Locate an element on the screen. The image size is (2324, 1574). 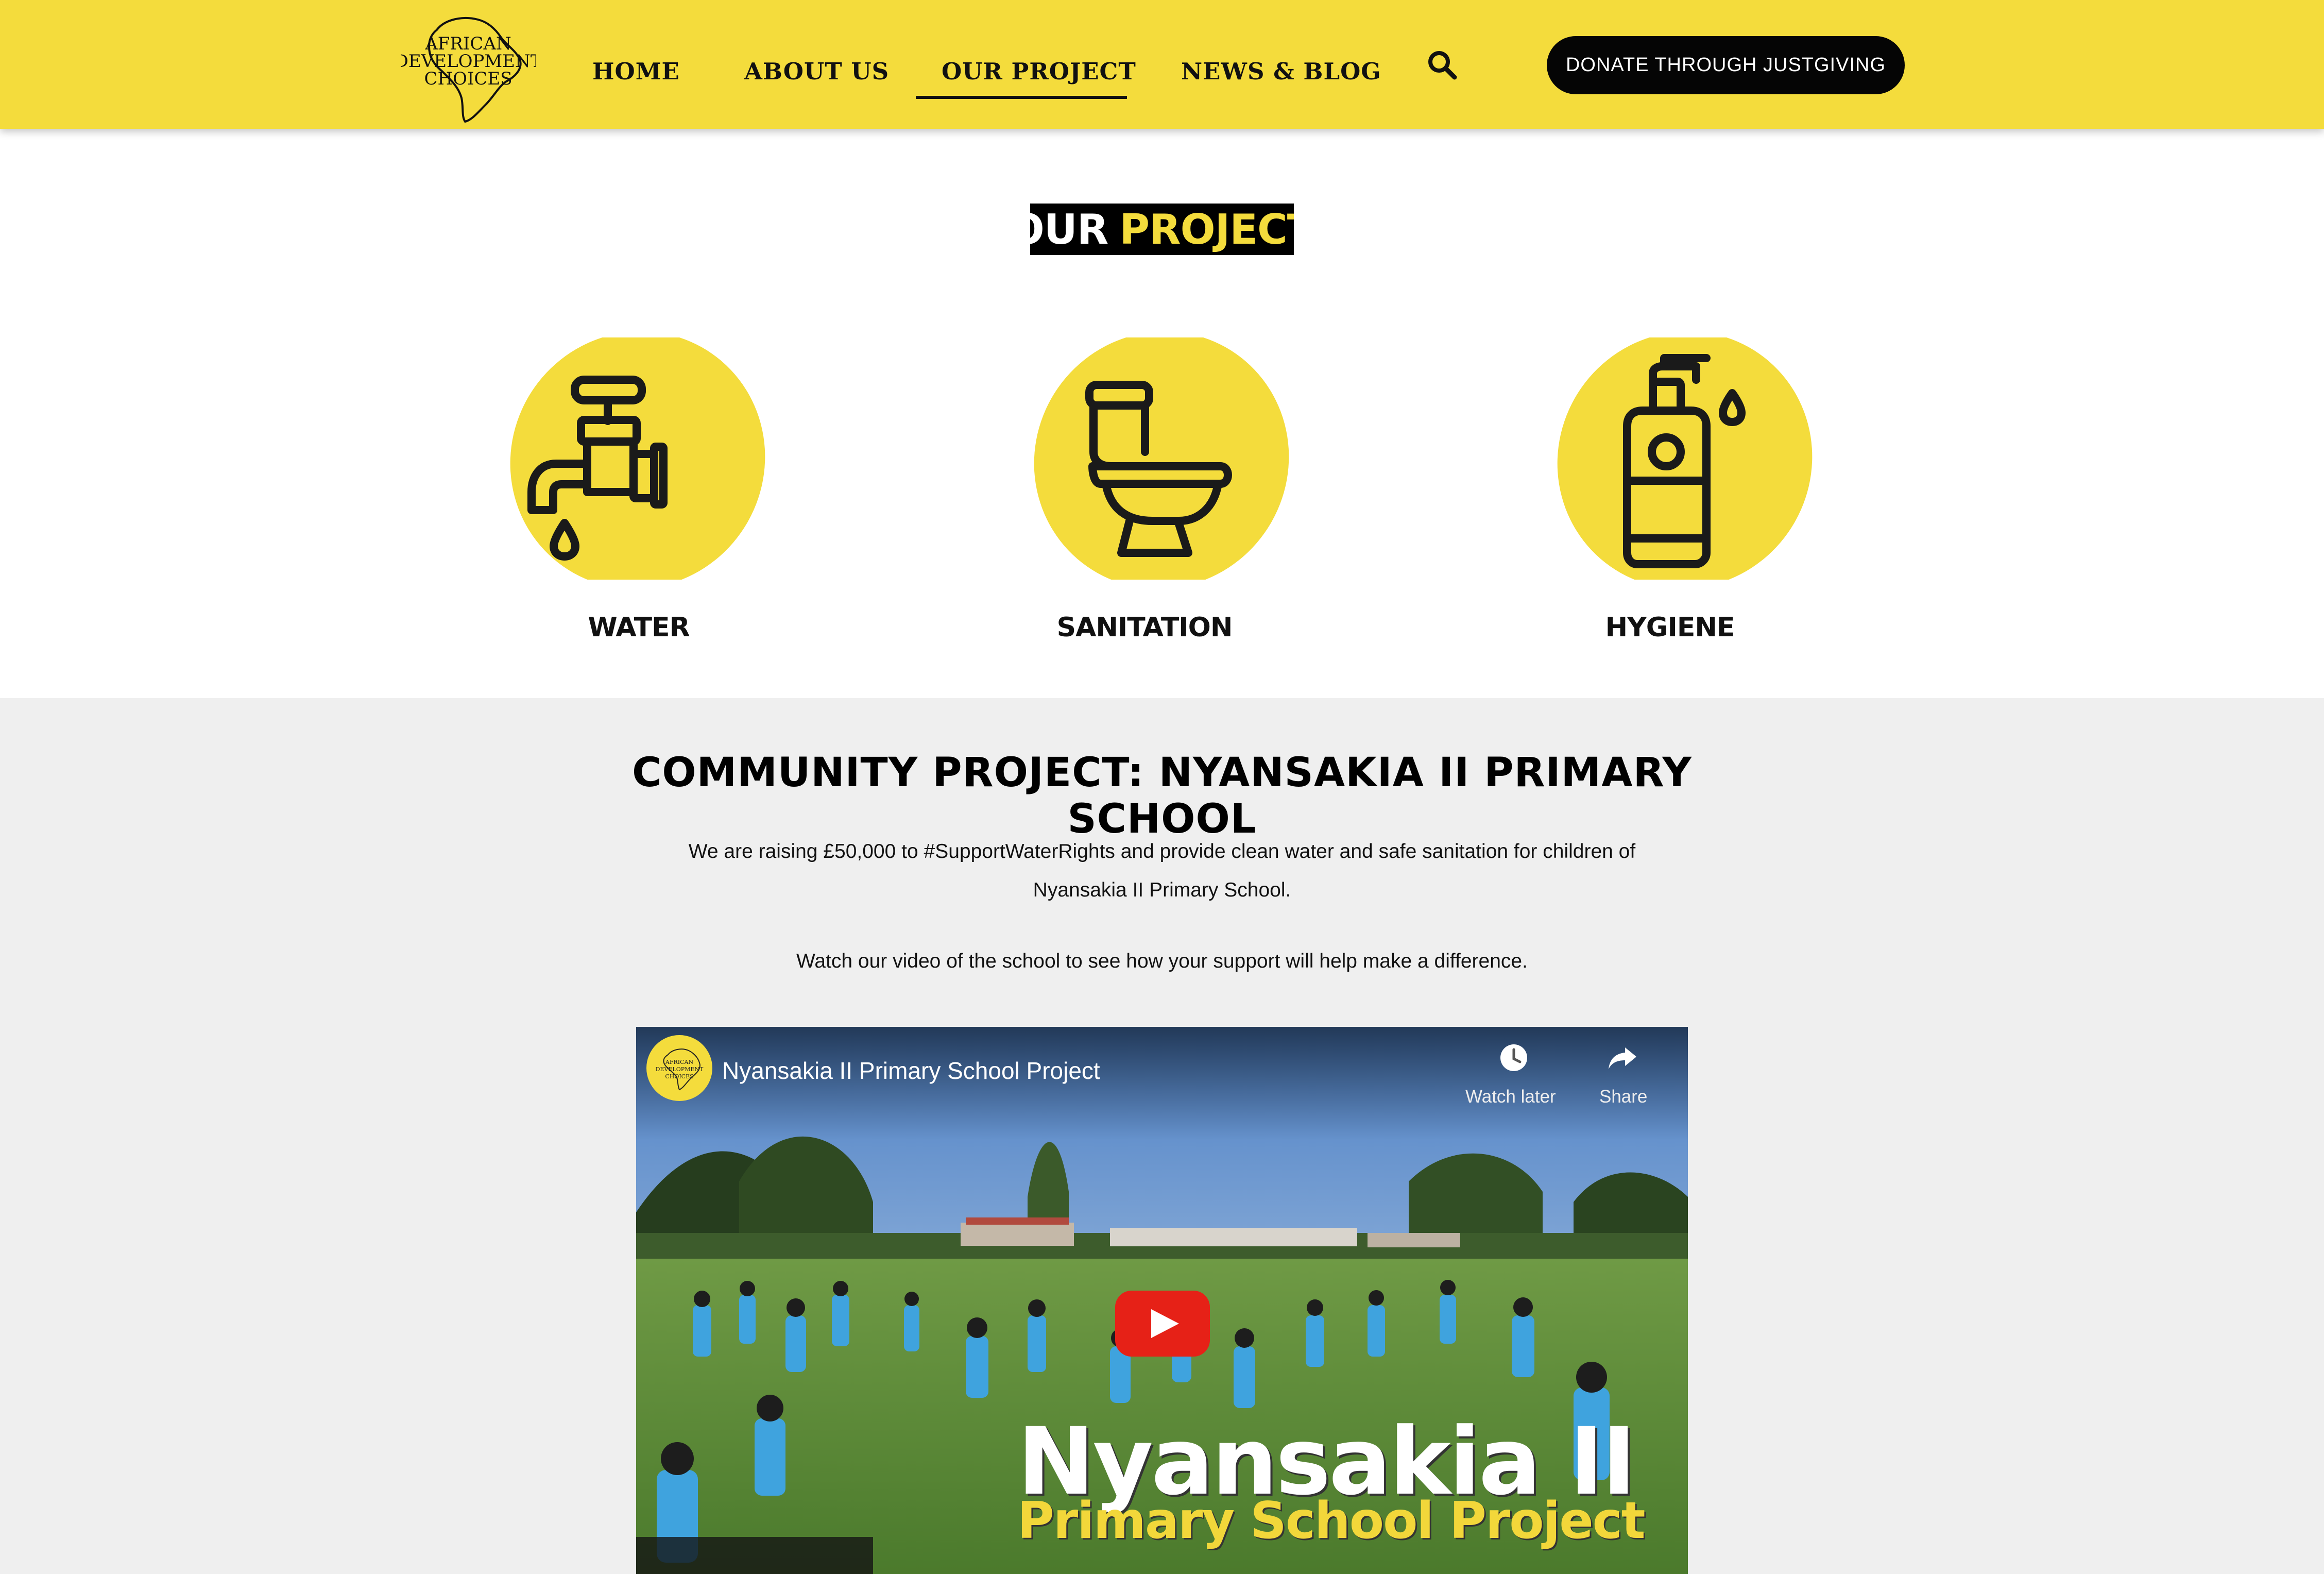
clock-icon is located at coordinates (1513, 1058).